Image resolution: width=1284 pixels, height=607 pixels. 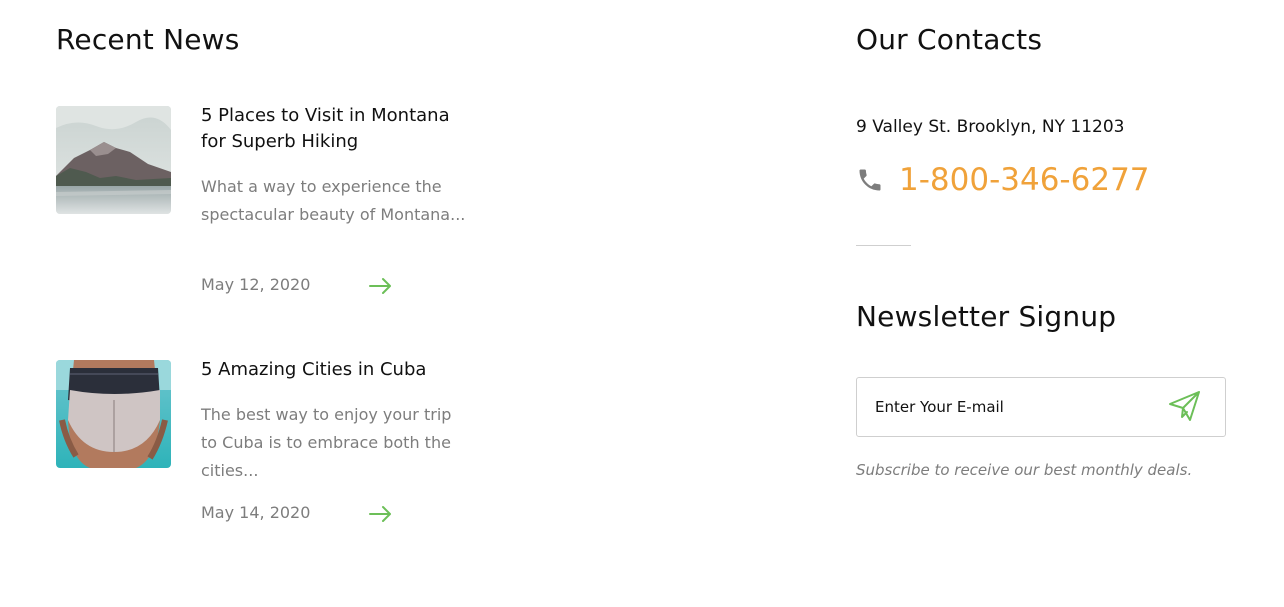 I want to click on our-contacts-title: Our Contacts, so click(x=949, y=39).